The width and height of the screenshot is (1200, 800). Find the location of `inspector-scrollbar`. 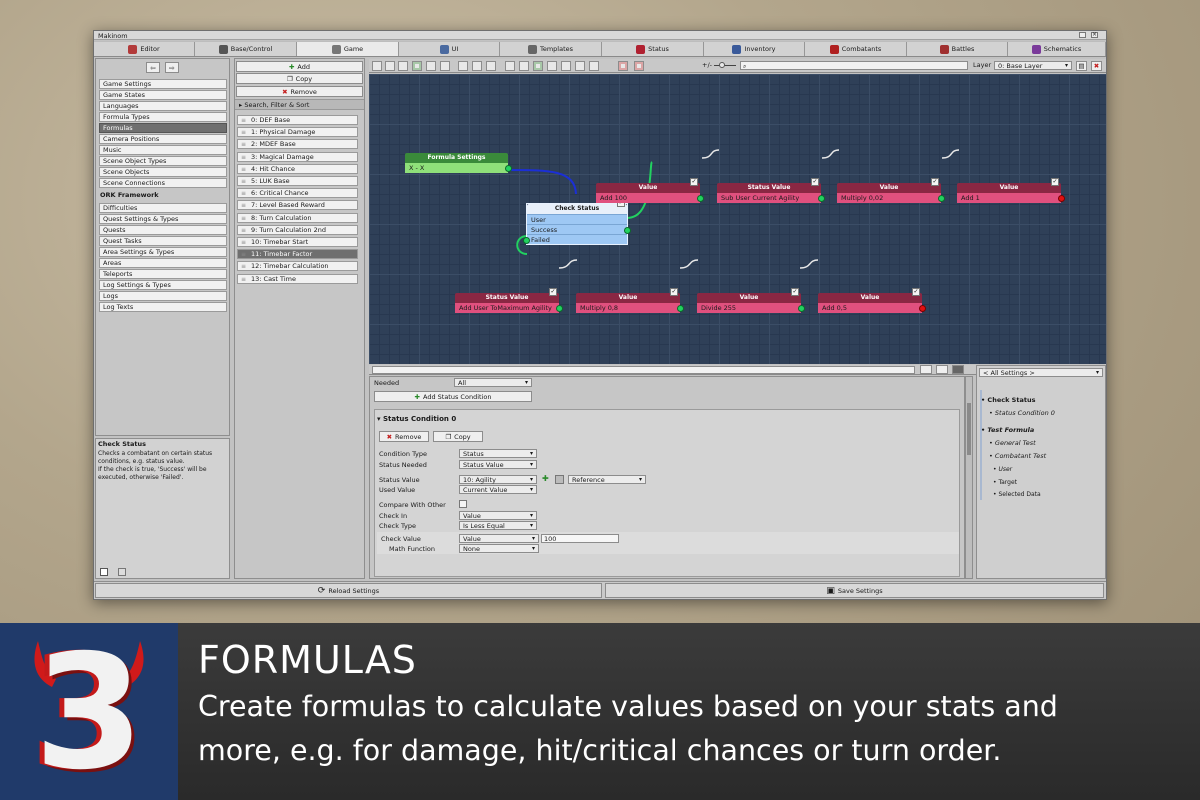

inspector-scrollbar is located at coordinates (969, 477).